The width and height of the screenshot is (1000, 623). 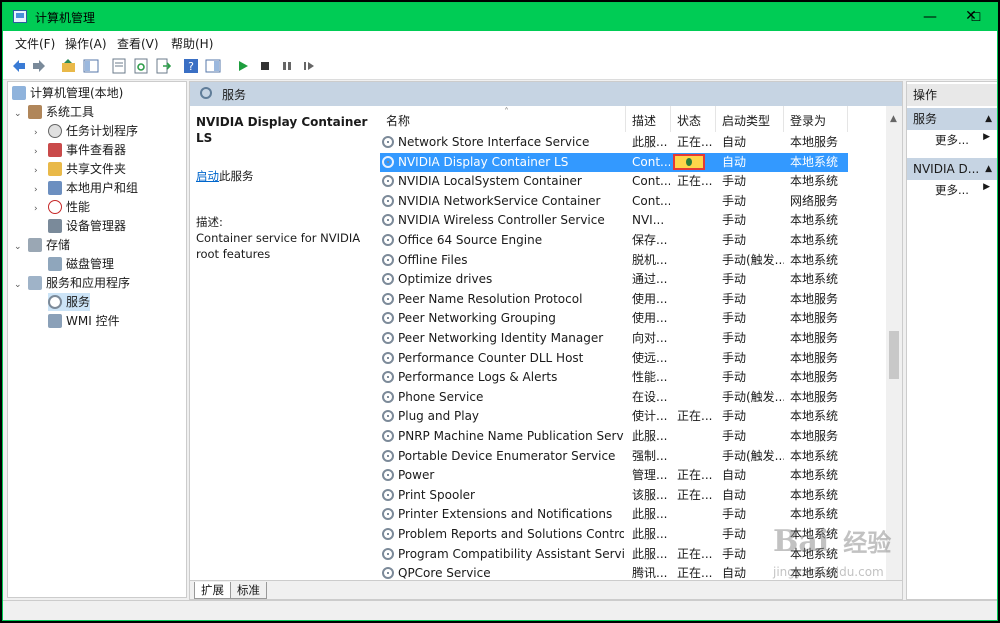 I want to click on tree-item-disk-management: 磁盘管理, so click(x=81, y=264).